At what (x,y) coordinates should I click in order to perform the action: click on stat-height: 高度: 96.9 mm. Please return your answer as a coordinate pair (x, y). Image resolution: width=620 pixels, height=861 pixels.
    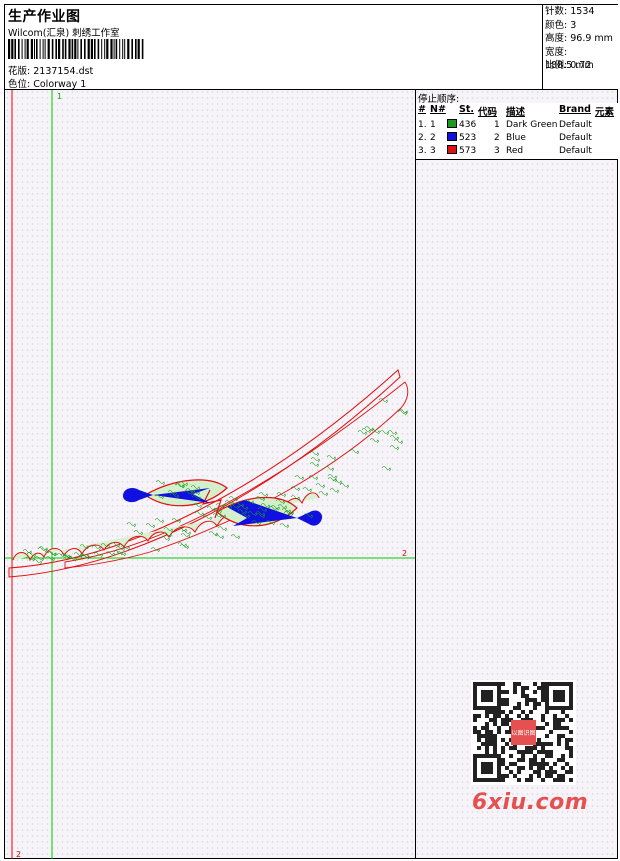
    Looking at the image, I should click on (580, 39).